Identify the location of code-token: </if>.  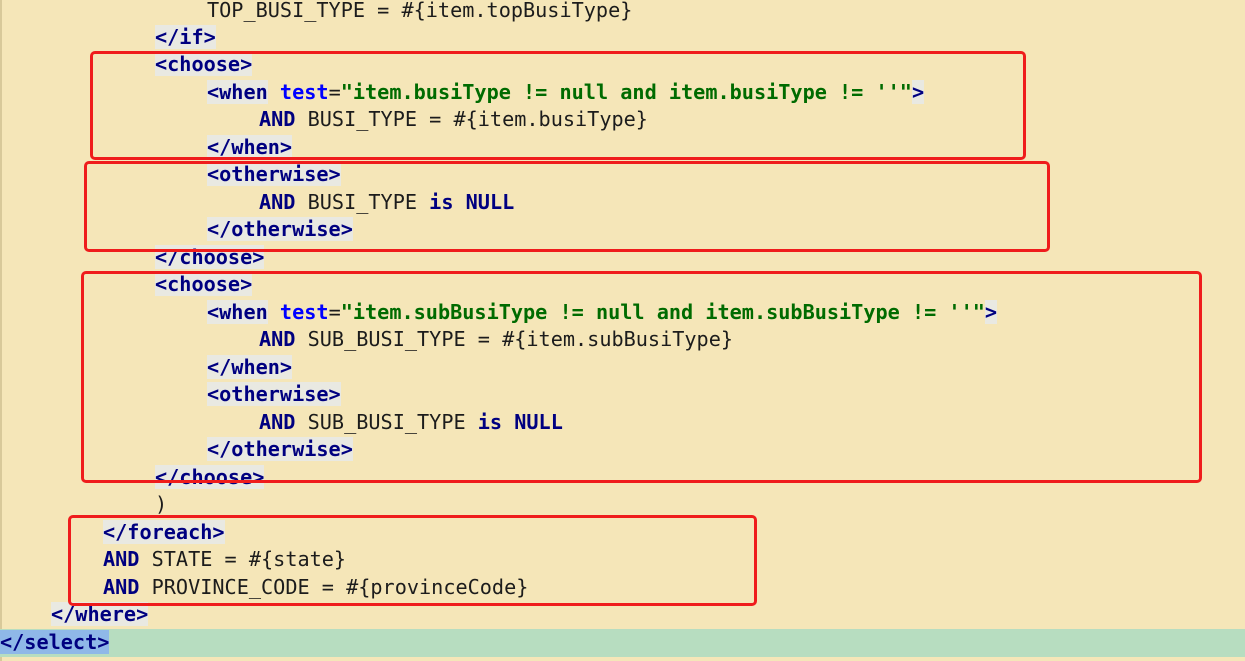
(185, 37).